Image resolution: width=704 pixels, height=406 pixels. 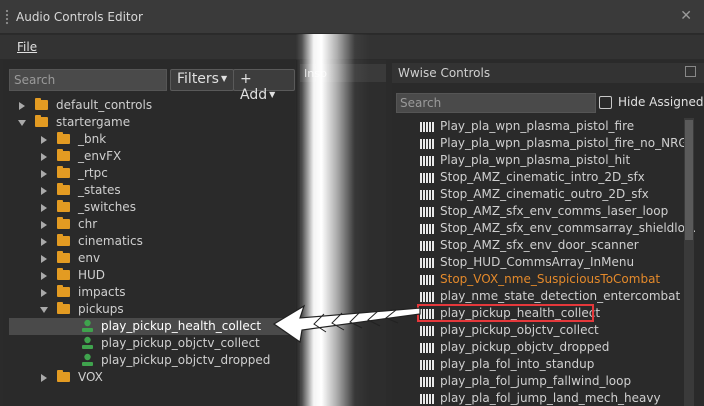 I want to click on controls-search-input: Search, so click(x=88, y=80).